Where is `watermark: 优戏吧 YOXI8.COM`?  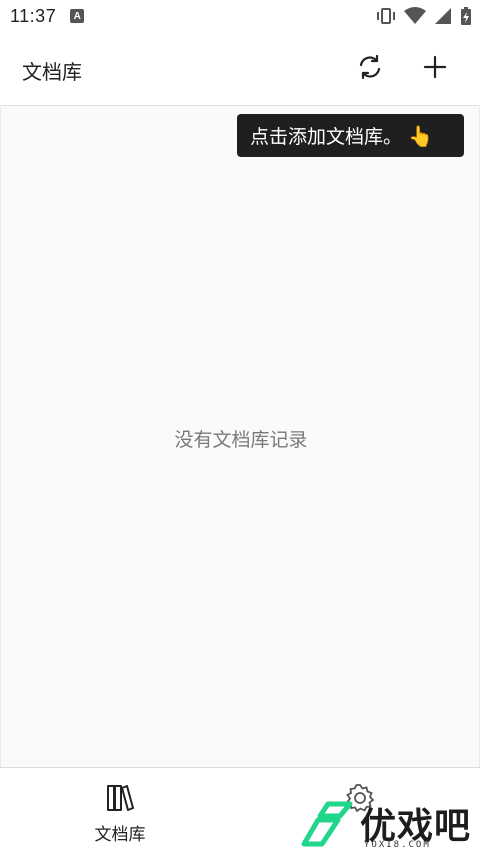
watermark: 优戏吧 YOXI8.COM is located at coordinates (390, 826).